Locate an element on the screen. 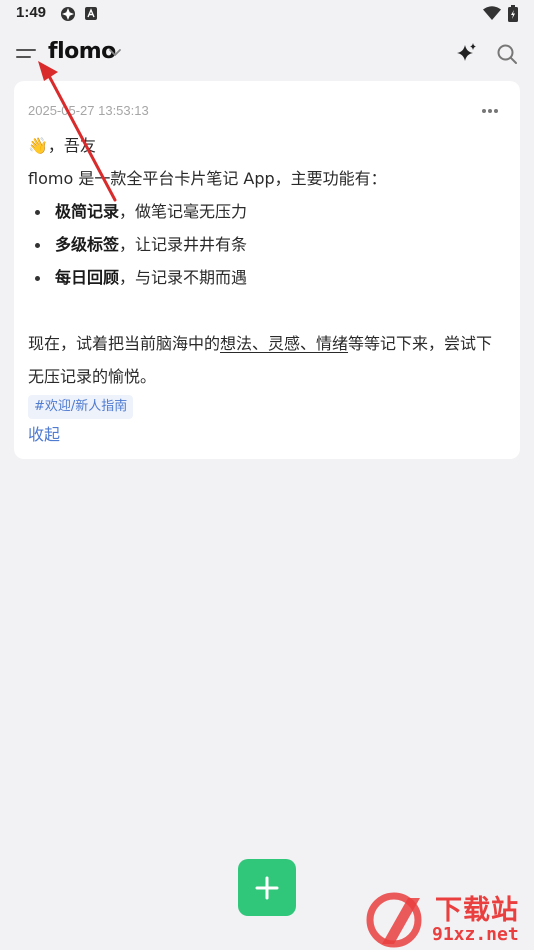  more-options-icon is located at coordinates (490, 111).